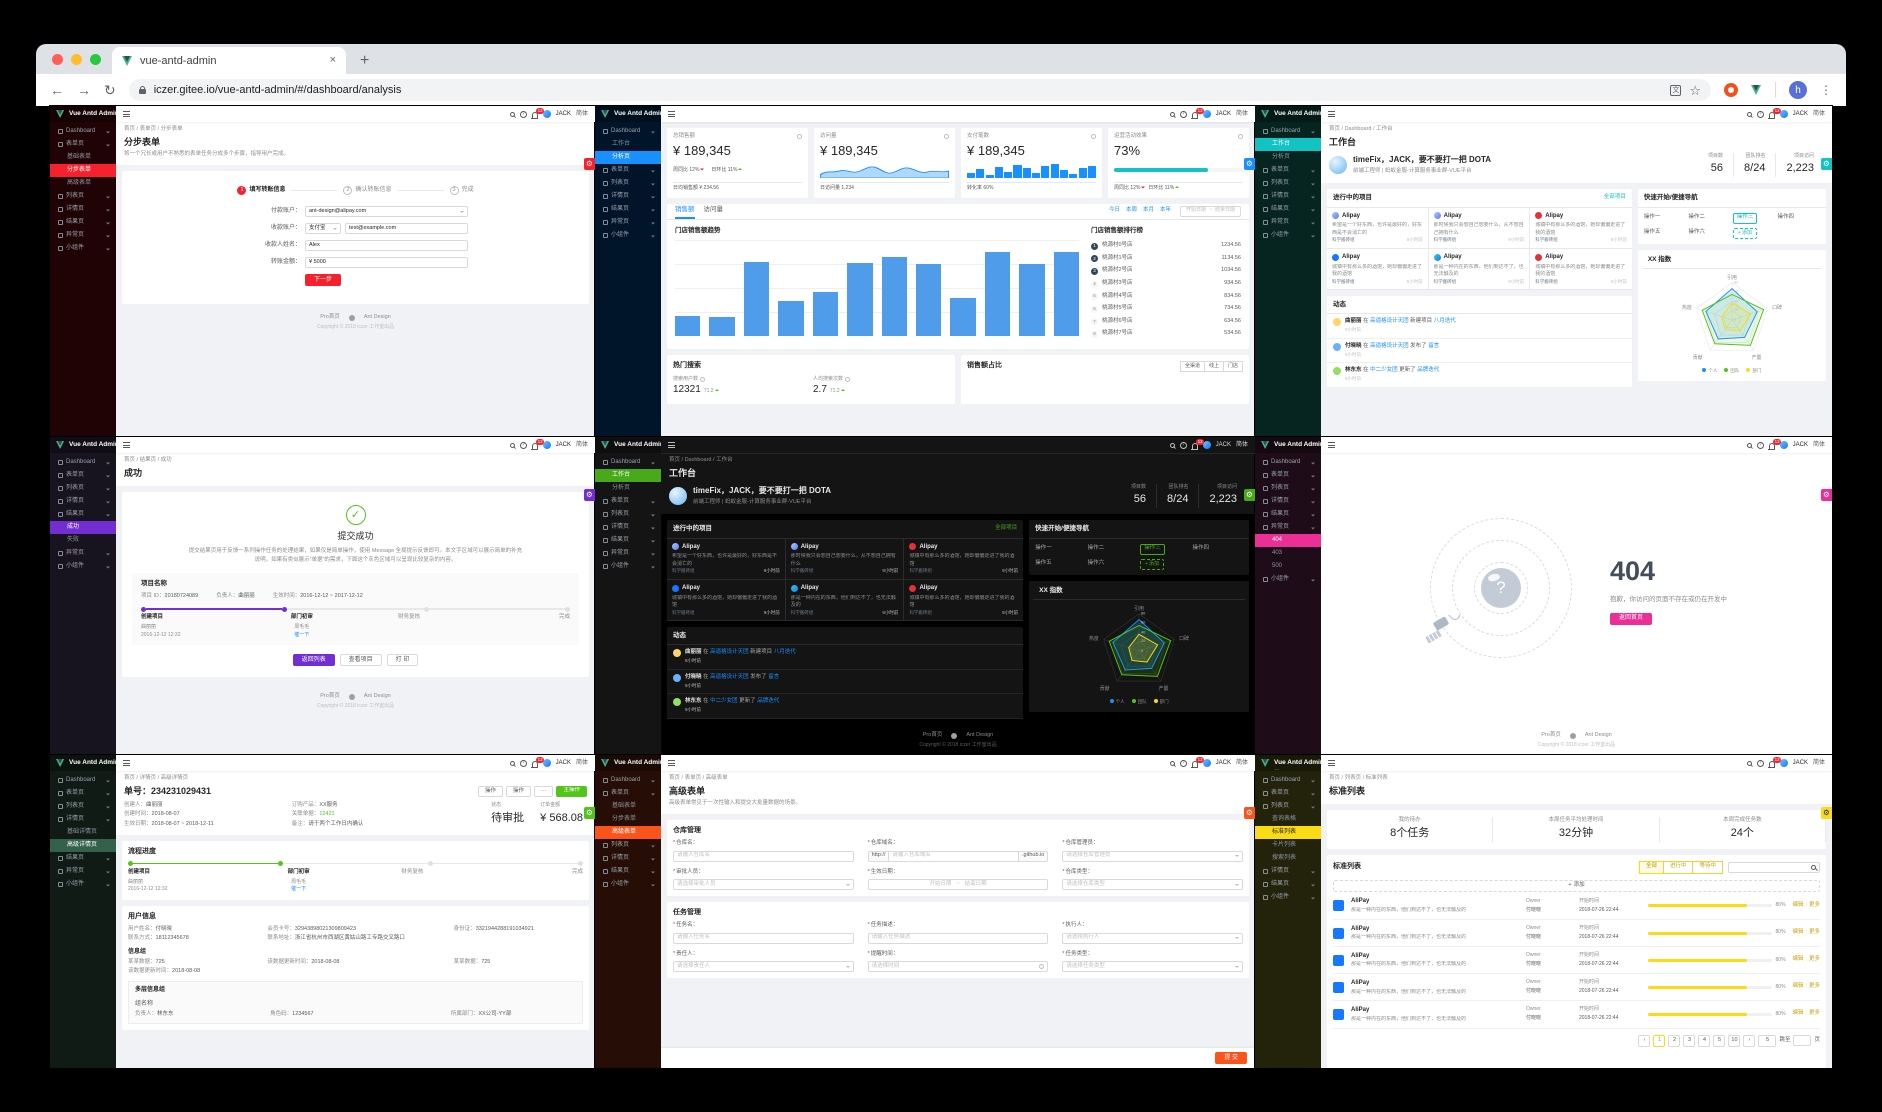 This screenshot has width=1882, height=1112. What do you see at coordinates (299, 890) in the screenshot?
I see `remind-link: 催一下` at bounding box center [299, 890].